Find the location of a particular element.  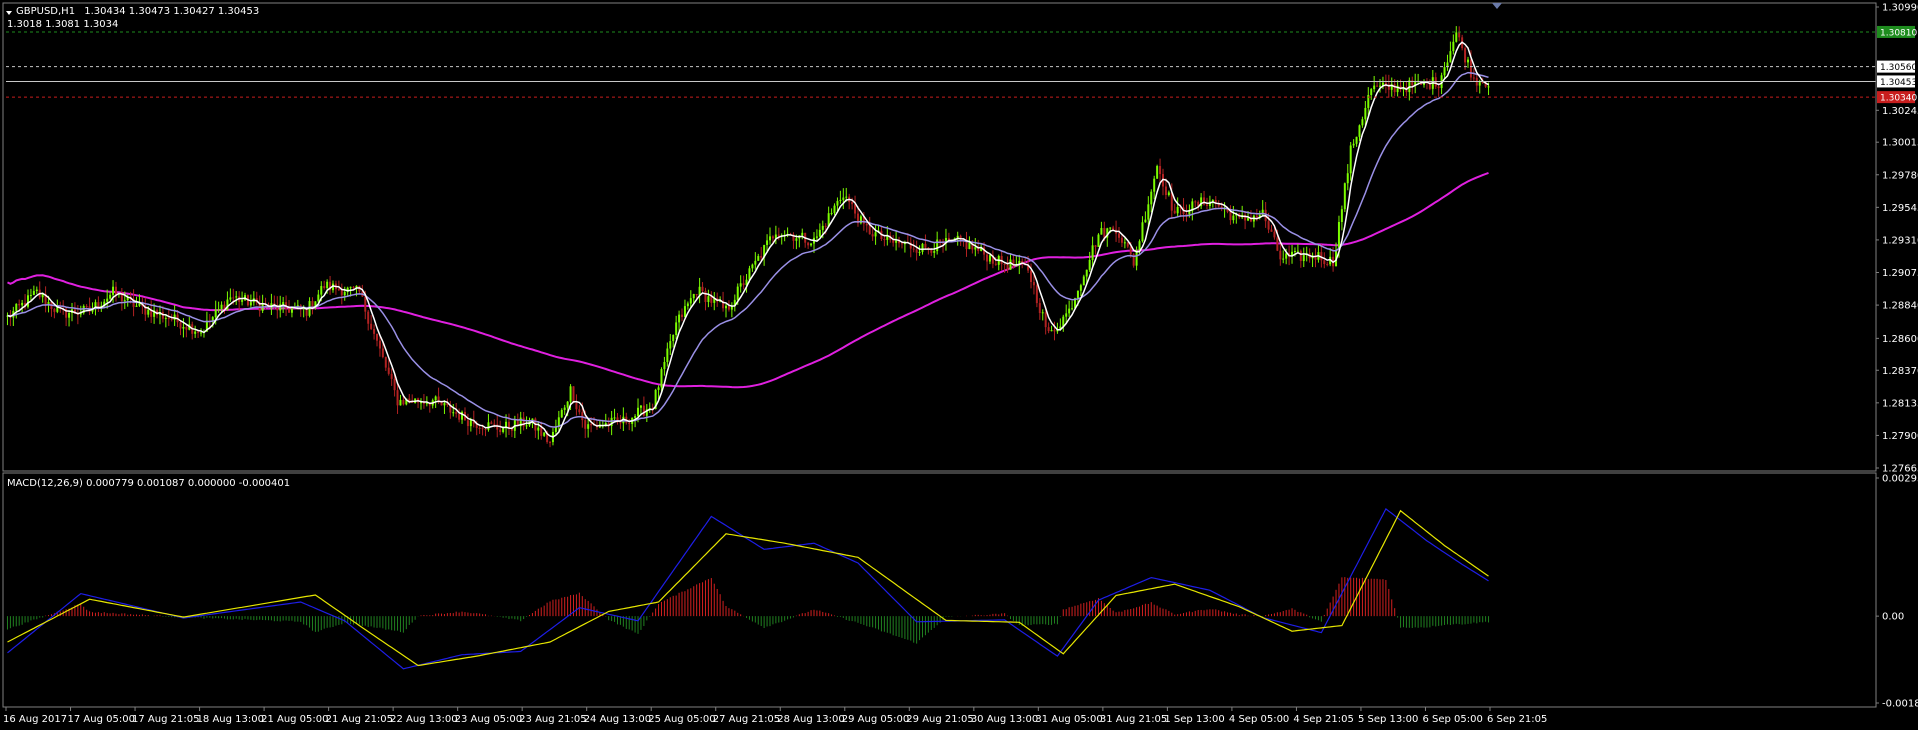

price-level-lines is located at coordinates (941, 64).